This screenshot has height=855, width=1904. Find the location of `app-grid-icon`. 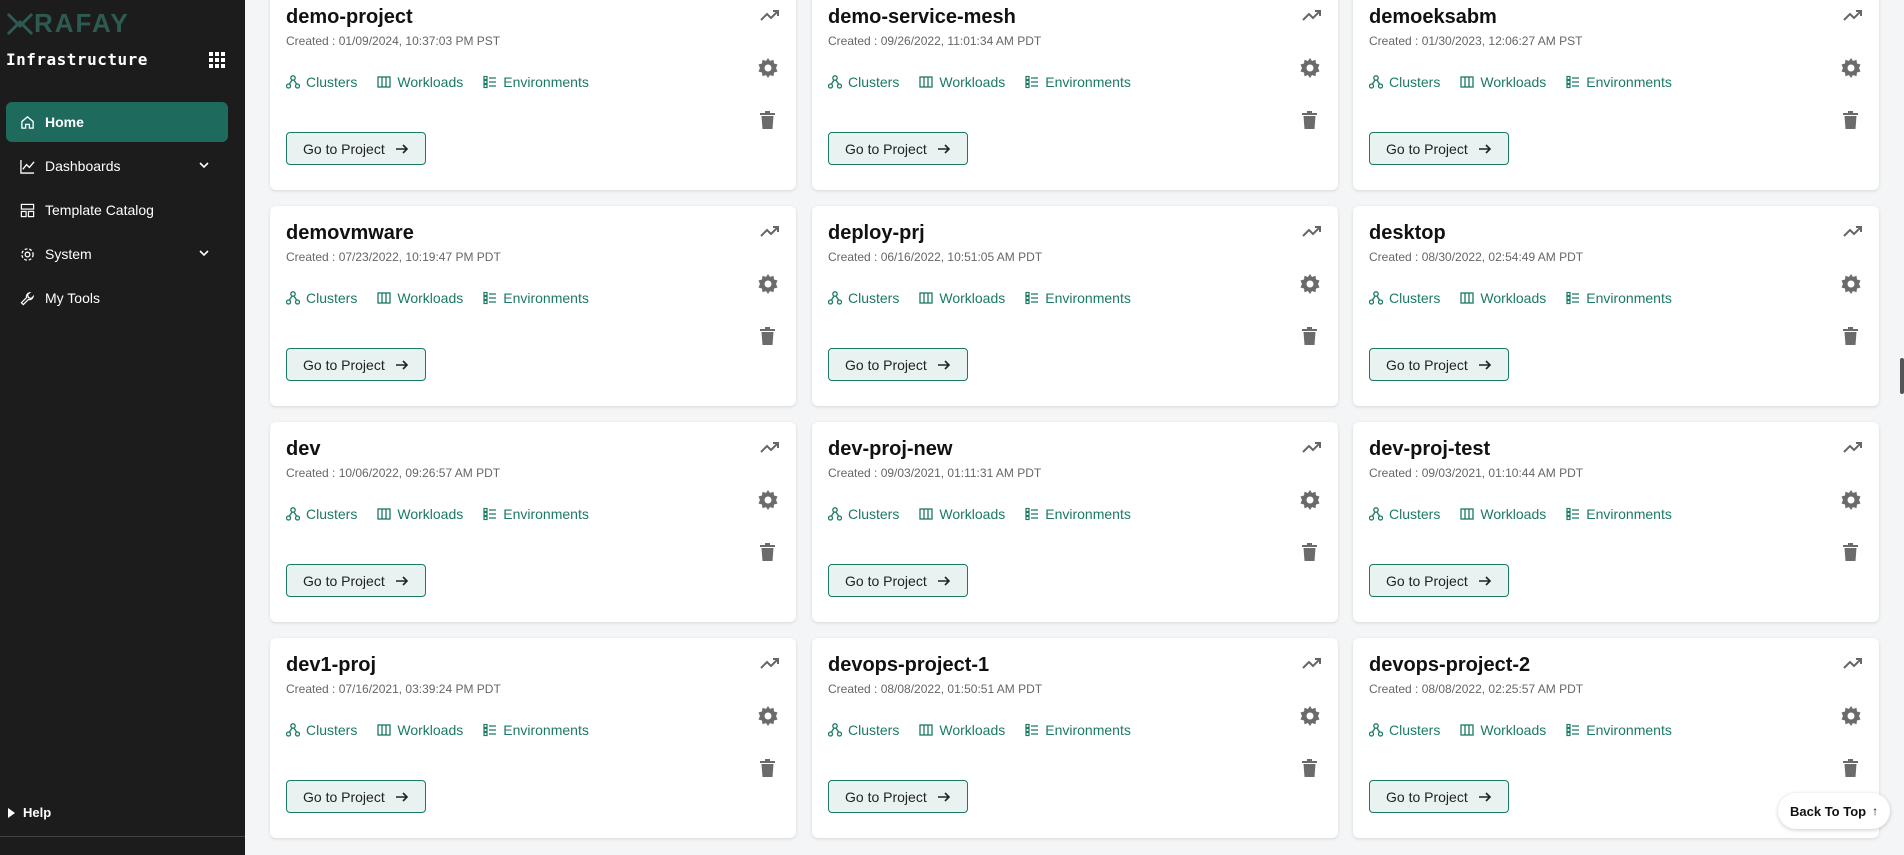

app-grid-icon is located at coordinates (217, 60).